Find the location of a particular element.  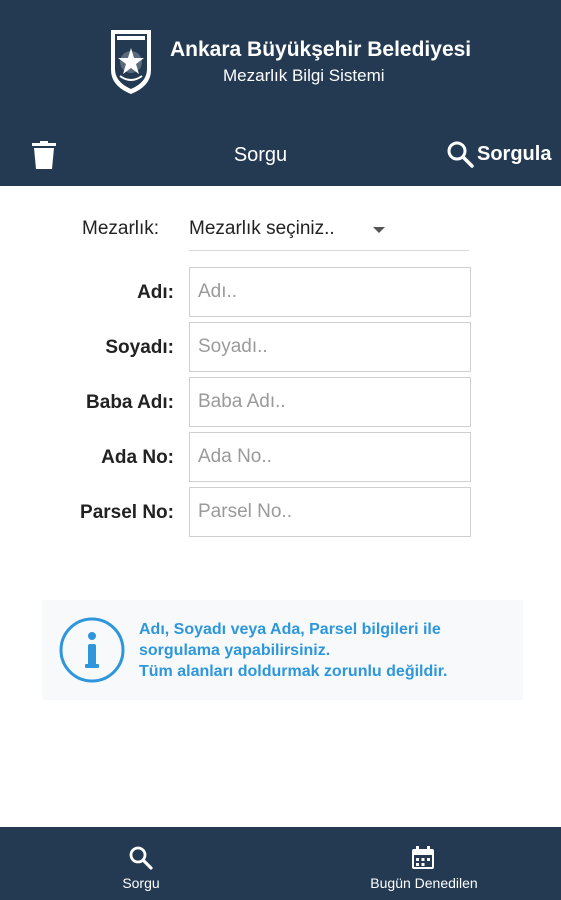

nav-item-sorgu: Sorgu is located at coordinates (141, 863).